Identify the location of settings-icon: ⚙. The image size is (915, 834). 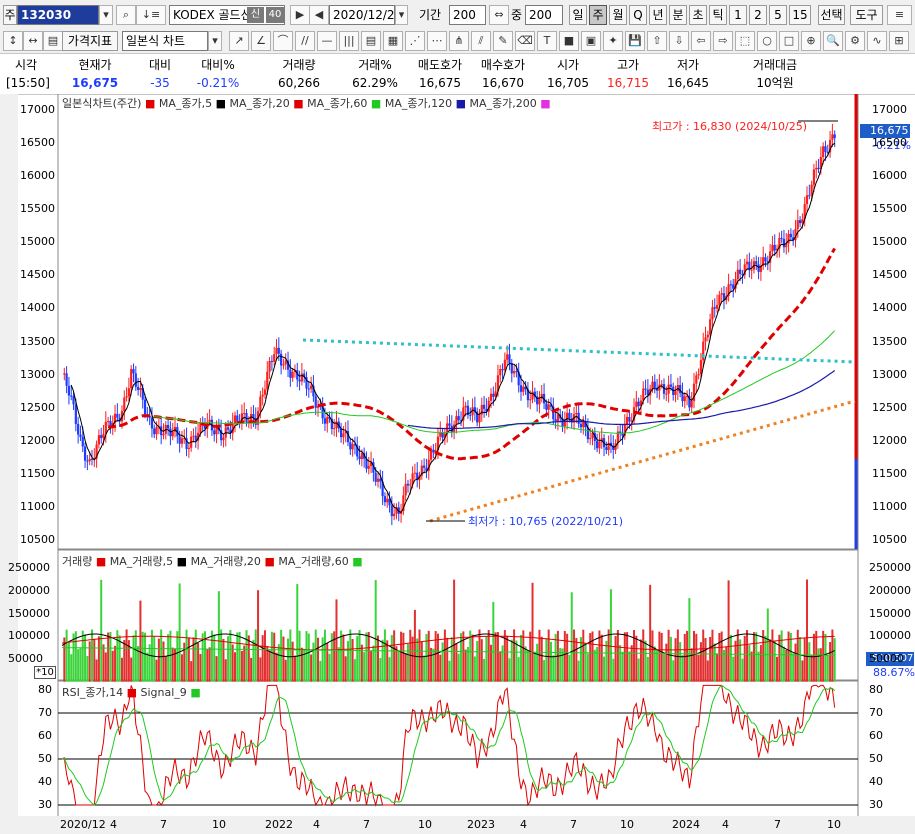
(855, 41).